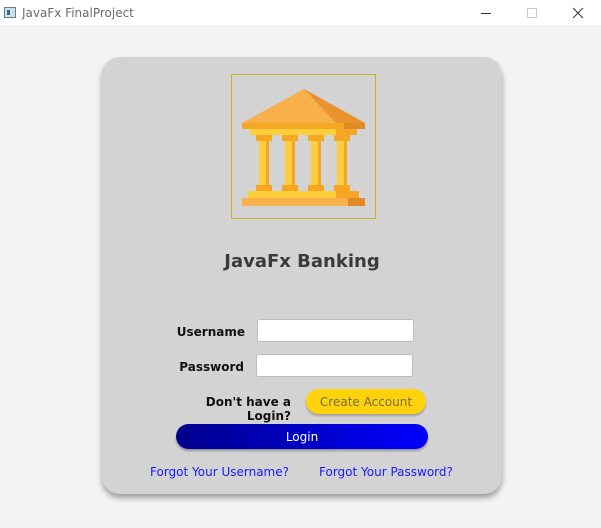 This screenshot has height=528, width=601. I want to click on username-label: Username, so click(210, 332).